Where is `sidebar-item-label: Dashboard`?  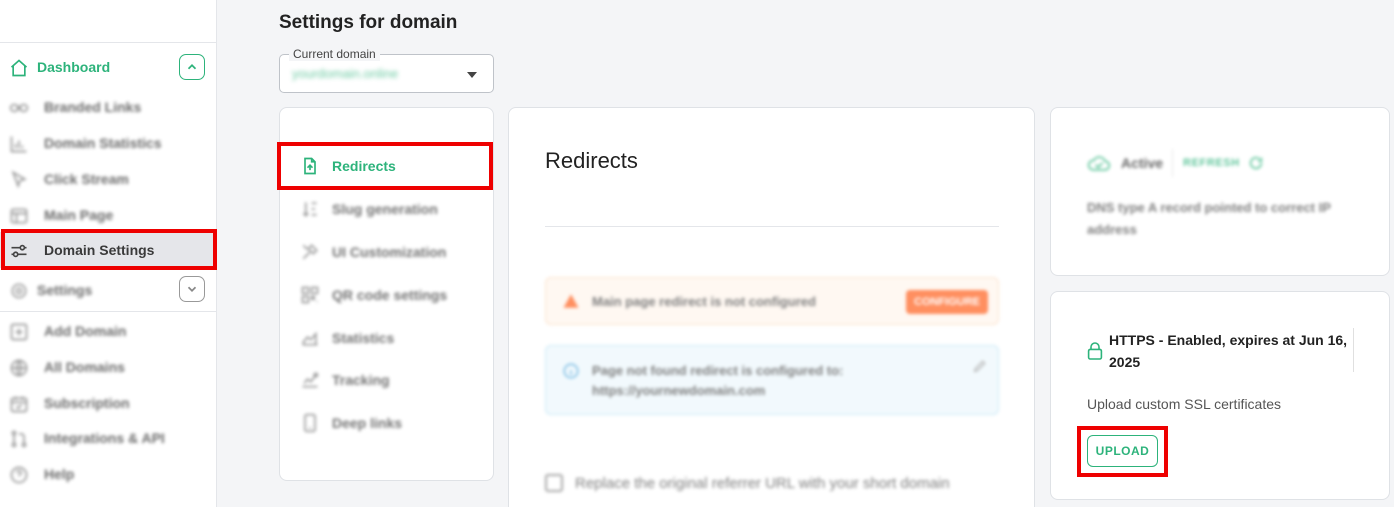 sidebar-item-label: Dashboard is located at coordinates (74, 67).